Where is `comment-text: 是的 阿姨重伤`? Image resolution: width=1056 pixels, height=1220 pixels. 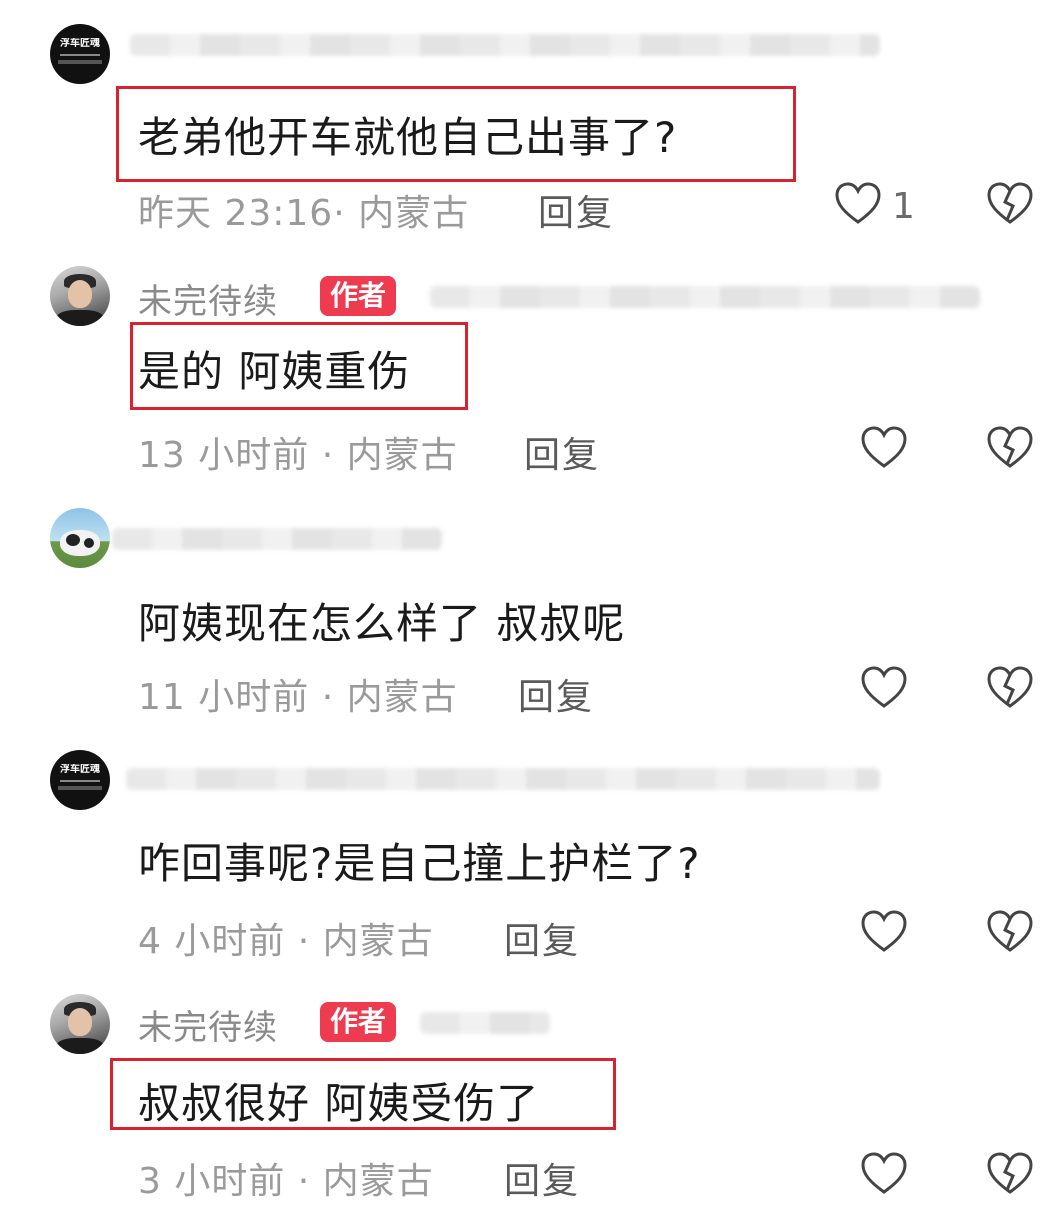 comment-text: 是的 阿姨重伤 is located at coordinates (274, 371).